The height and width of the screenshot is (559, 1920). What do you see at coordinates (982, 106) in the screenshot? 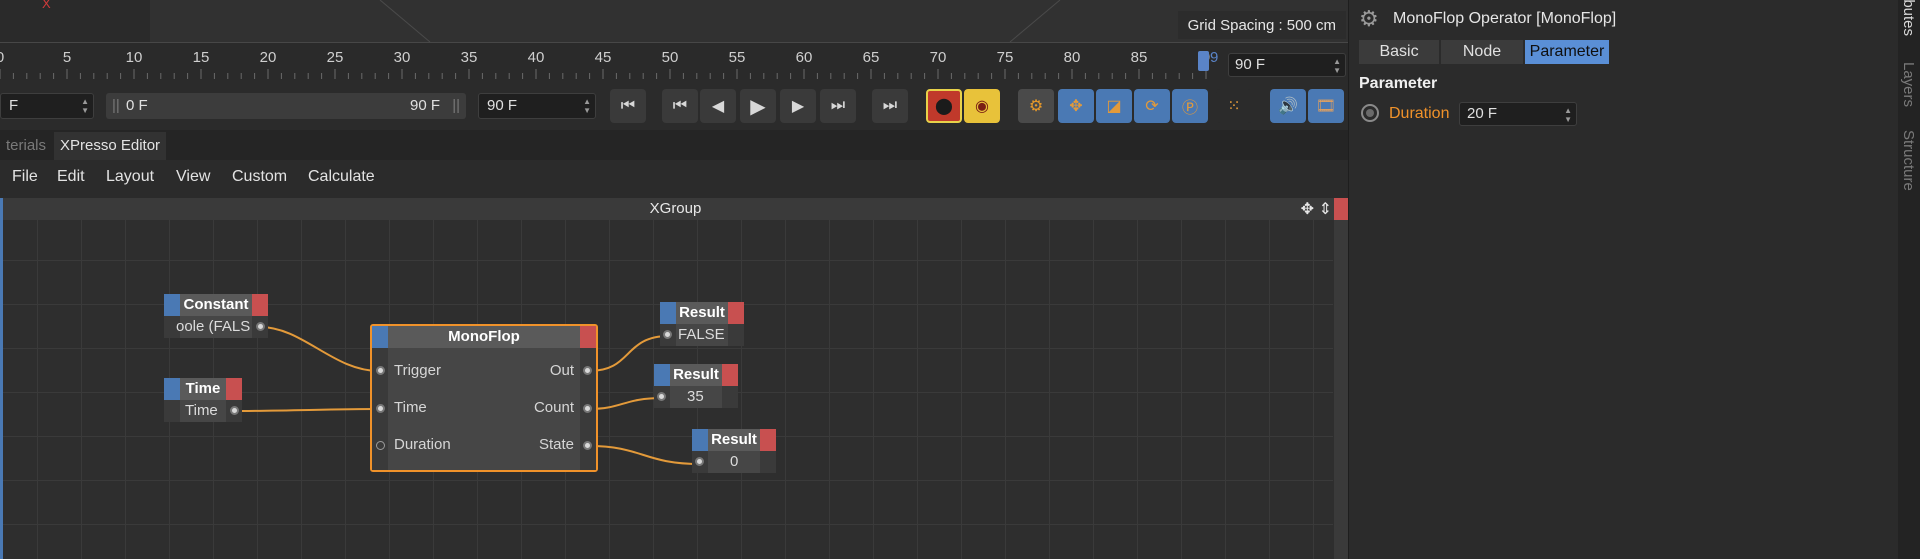
I see `autokey-button: ◉` at bounding box center [982, 106].